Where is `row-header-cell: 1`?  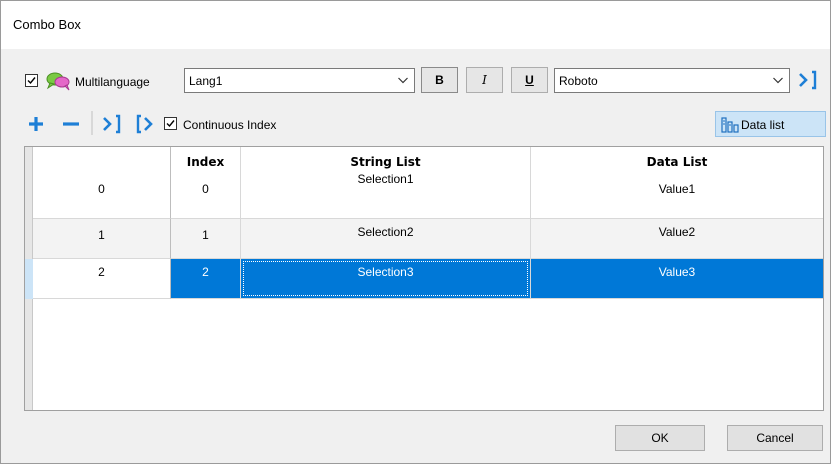
row-header-cell: 1 is located at coordinates (102, 239).